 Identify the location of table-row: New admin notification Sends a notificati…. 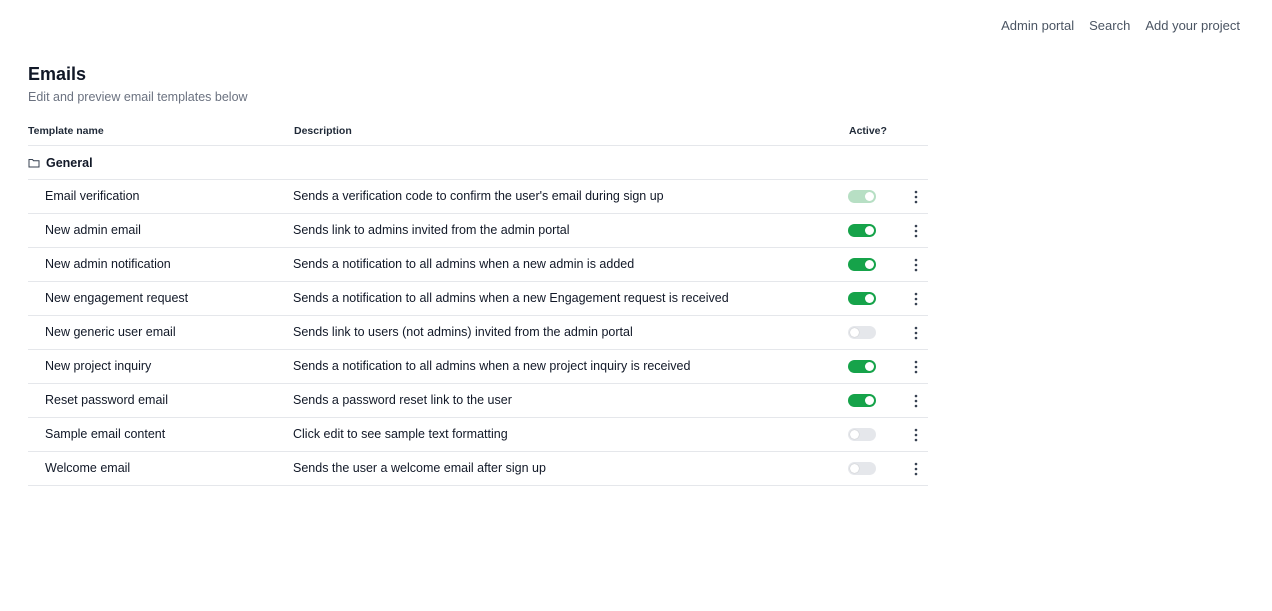
(478, 265).